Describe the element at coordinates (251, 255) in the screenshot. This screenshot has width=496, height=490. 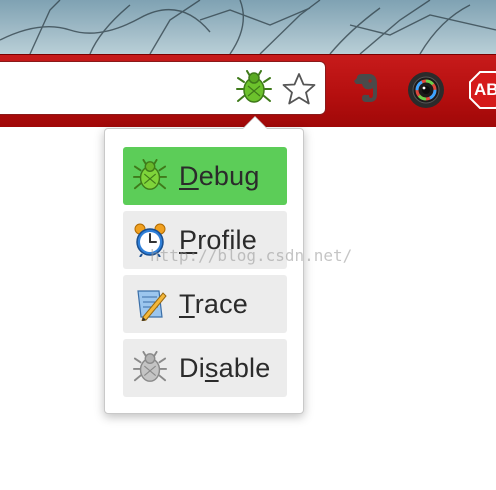
I see `watermark-text: http://blog.csdn.net/` at that location.